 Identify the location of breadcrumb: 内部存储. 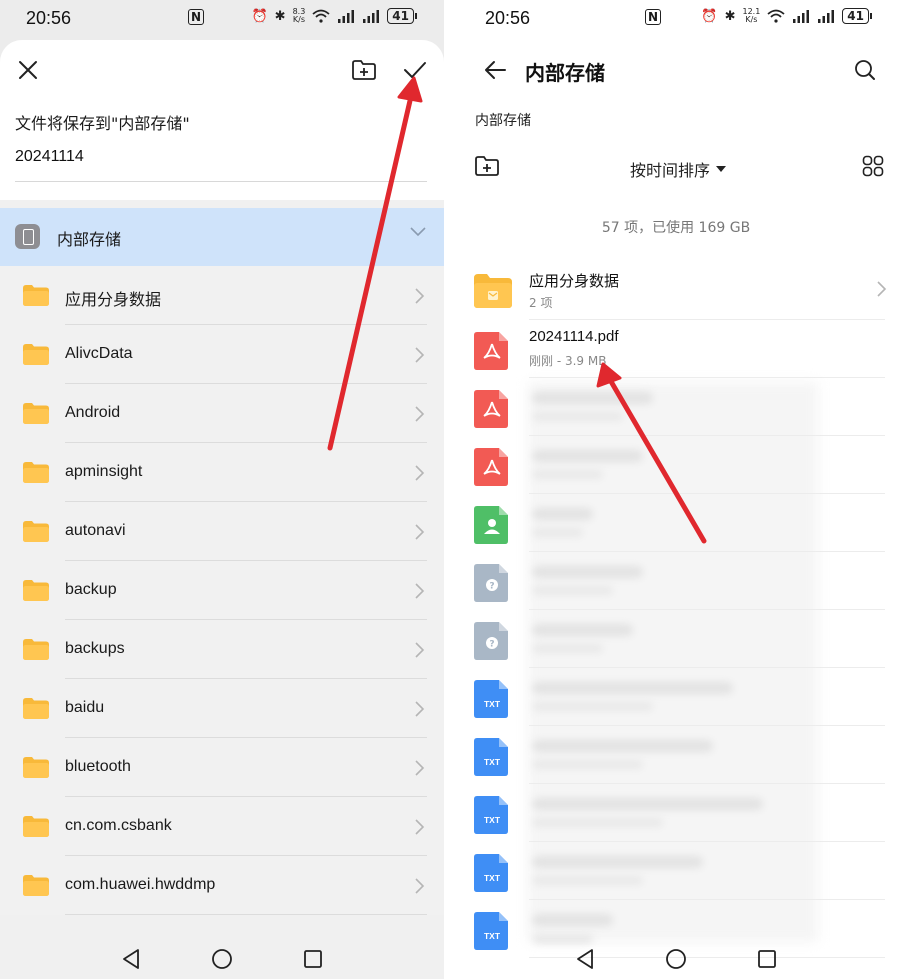
(503, 120).